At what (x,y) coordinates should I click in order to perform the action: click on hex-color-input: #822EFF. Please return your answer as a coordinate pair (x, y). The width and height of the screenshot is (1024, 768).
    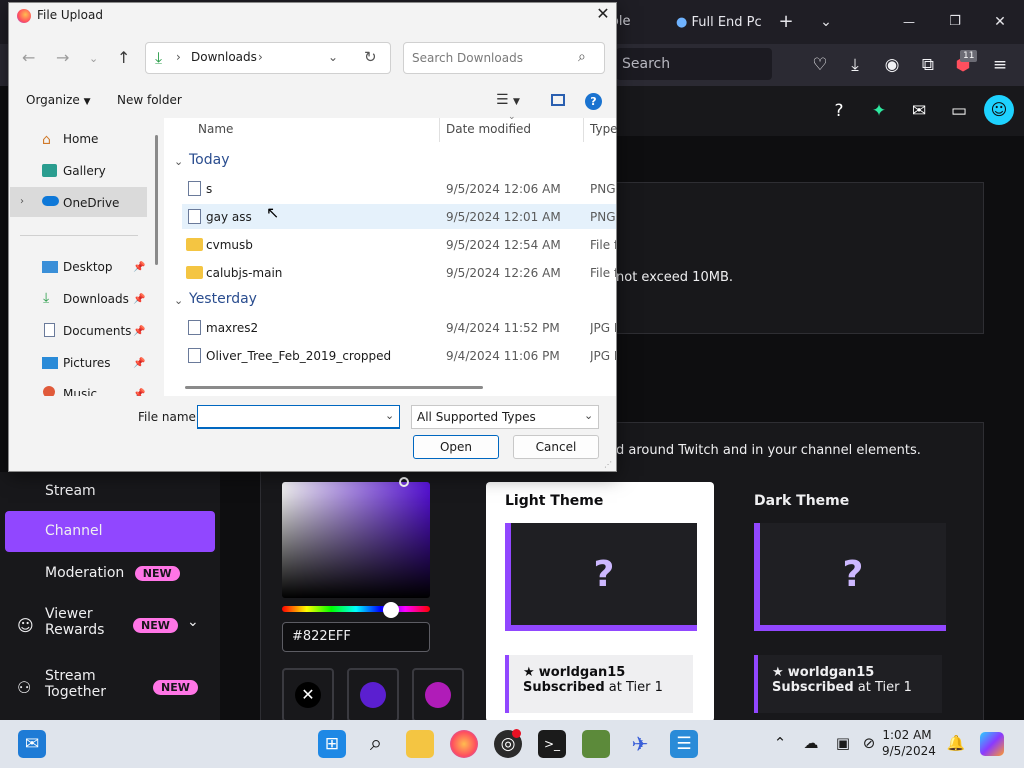
    Looking at the image, I should click on (356, 637).